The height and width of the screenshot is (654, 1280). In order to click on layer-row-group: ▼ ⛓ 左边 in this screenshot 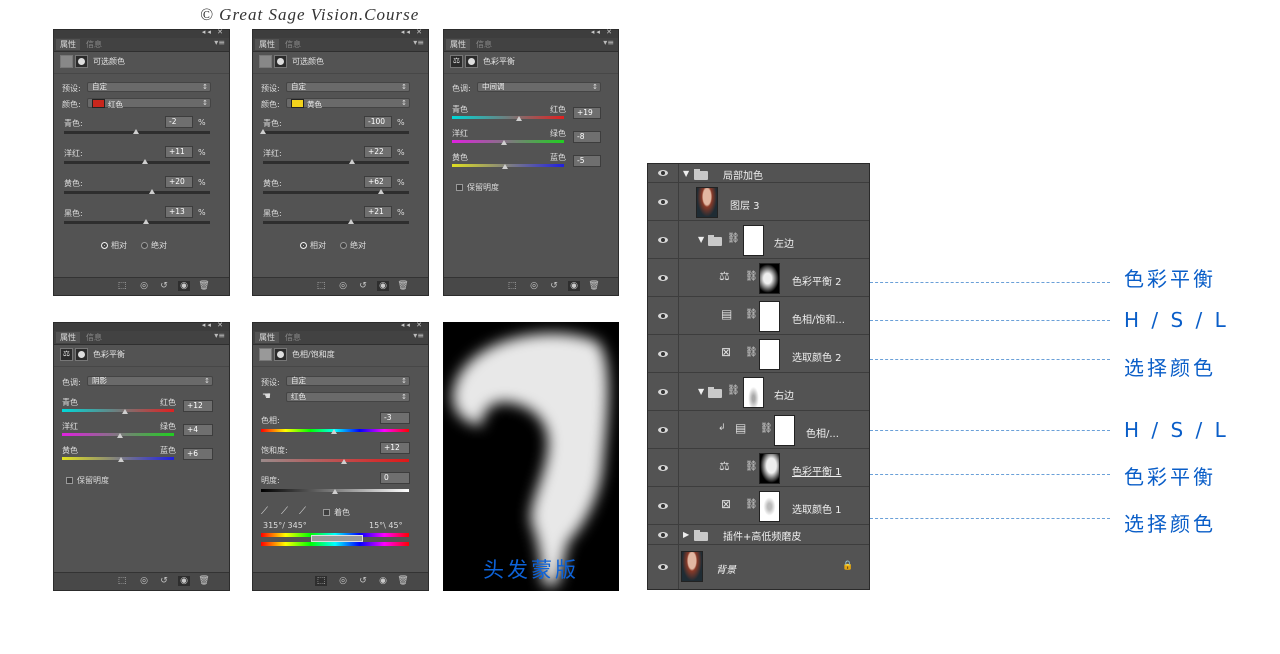, I will do `click(758, 240)`.